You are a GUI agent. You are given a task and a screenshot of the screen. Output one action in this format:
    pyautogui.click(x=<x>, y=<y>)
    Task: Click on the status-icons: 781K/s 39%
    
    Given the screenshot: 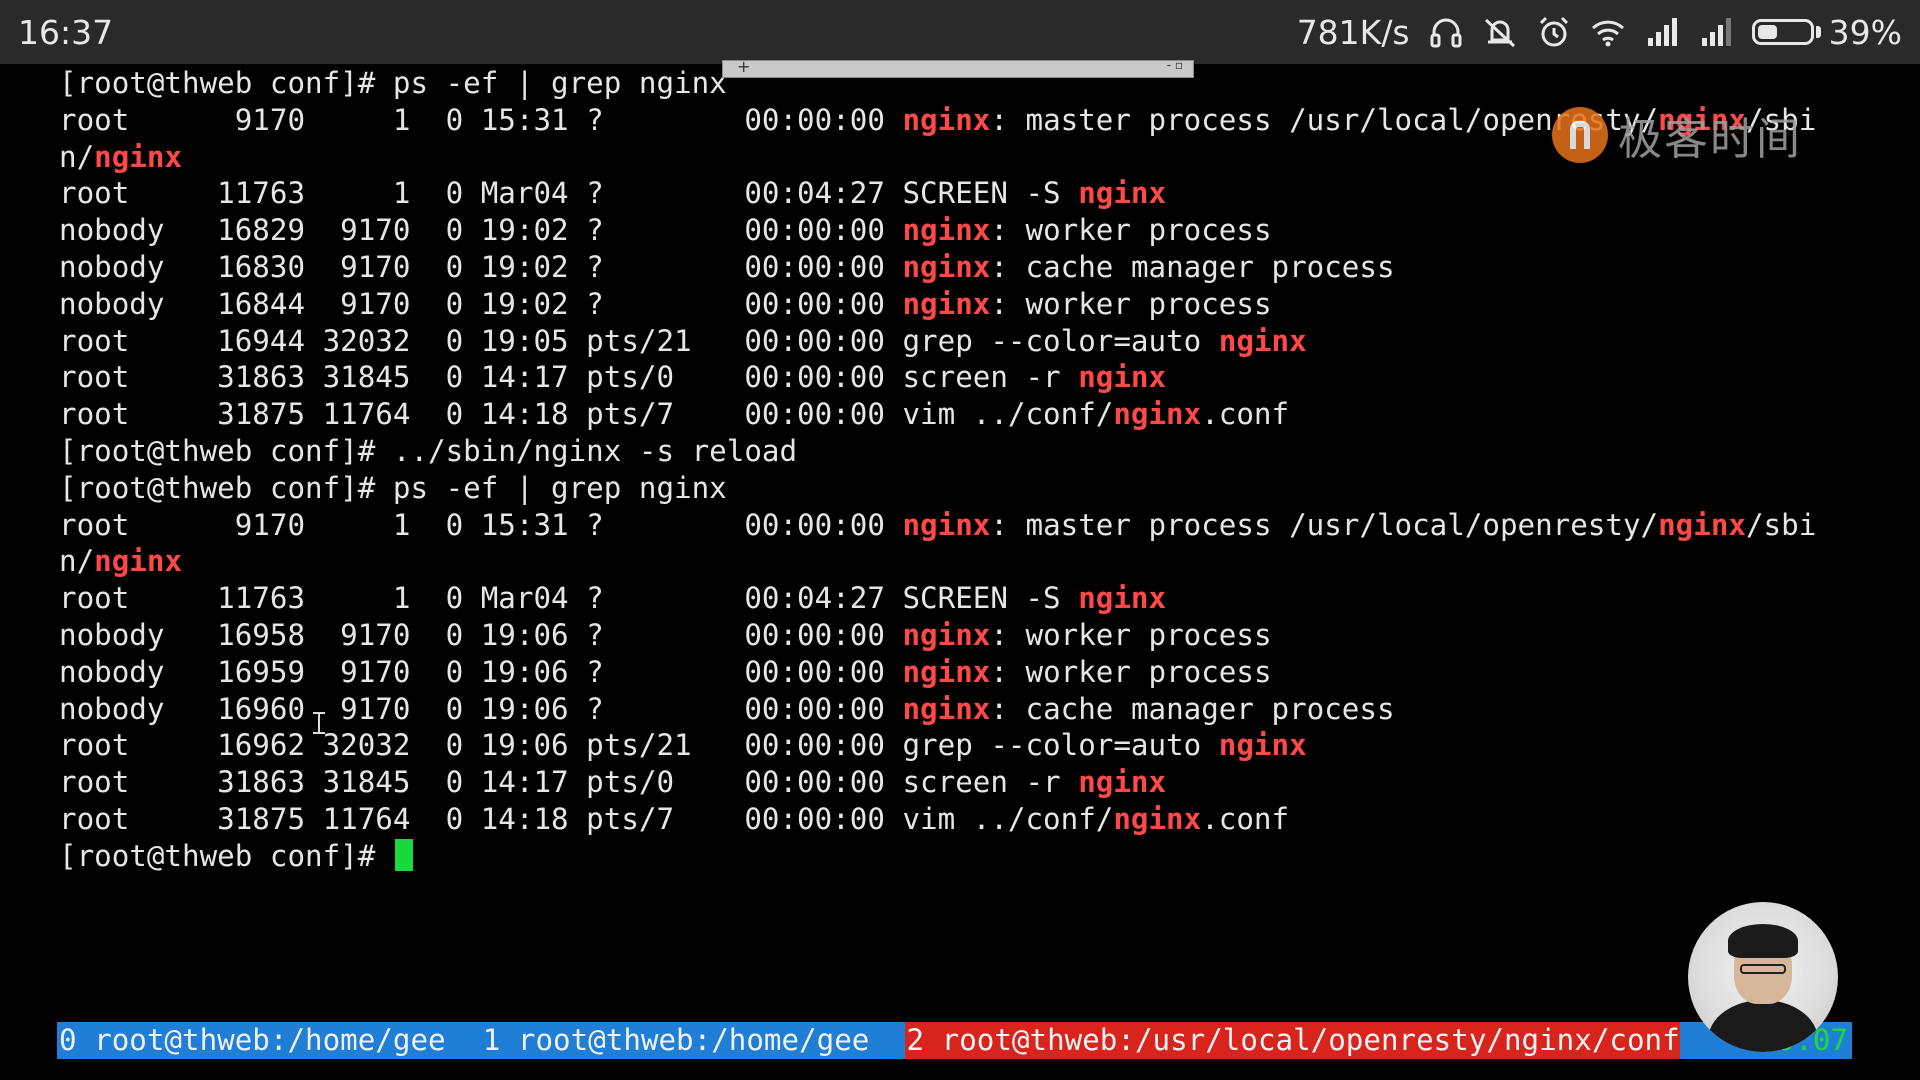 What is the action you would take?
    pyautogui.click(x=1599, y=32)
    